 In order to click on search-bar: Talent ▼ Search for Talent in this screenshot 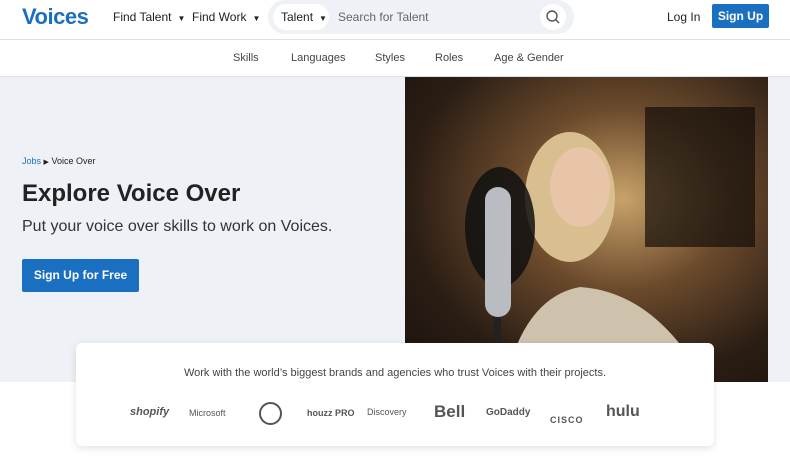, I will do `click(421, 17)`.